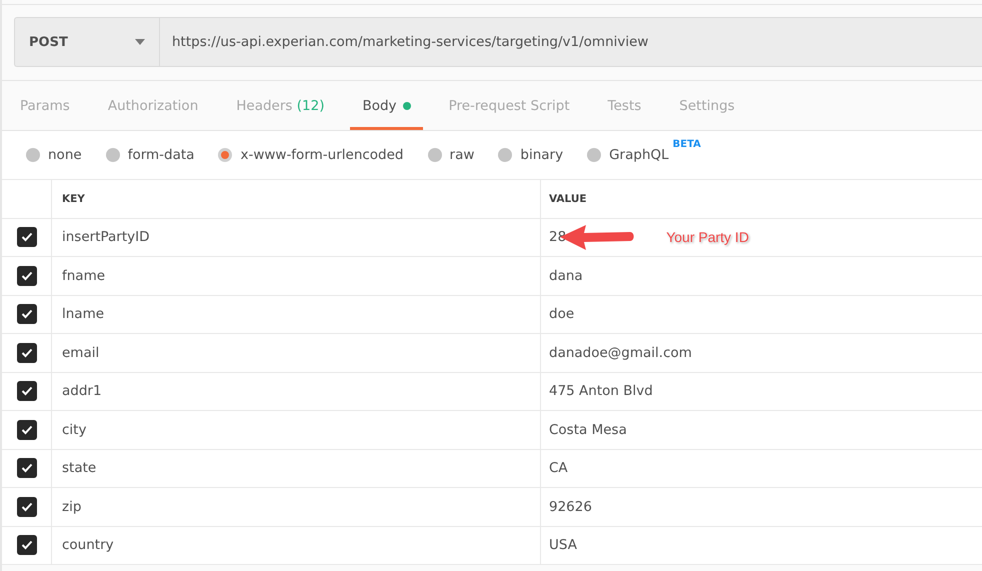 This screenshot has width=982, height=571. Describe the element at coordinates (588, 430) in the screenshot. I see `table-cell: Costa Mesa` at that location.